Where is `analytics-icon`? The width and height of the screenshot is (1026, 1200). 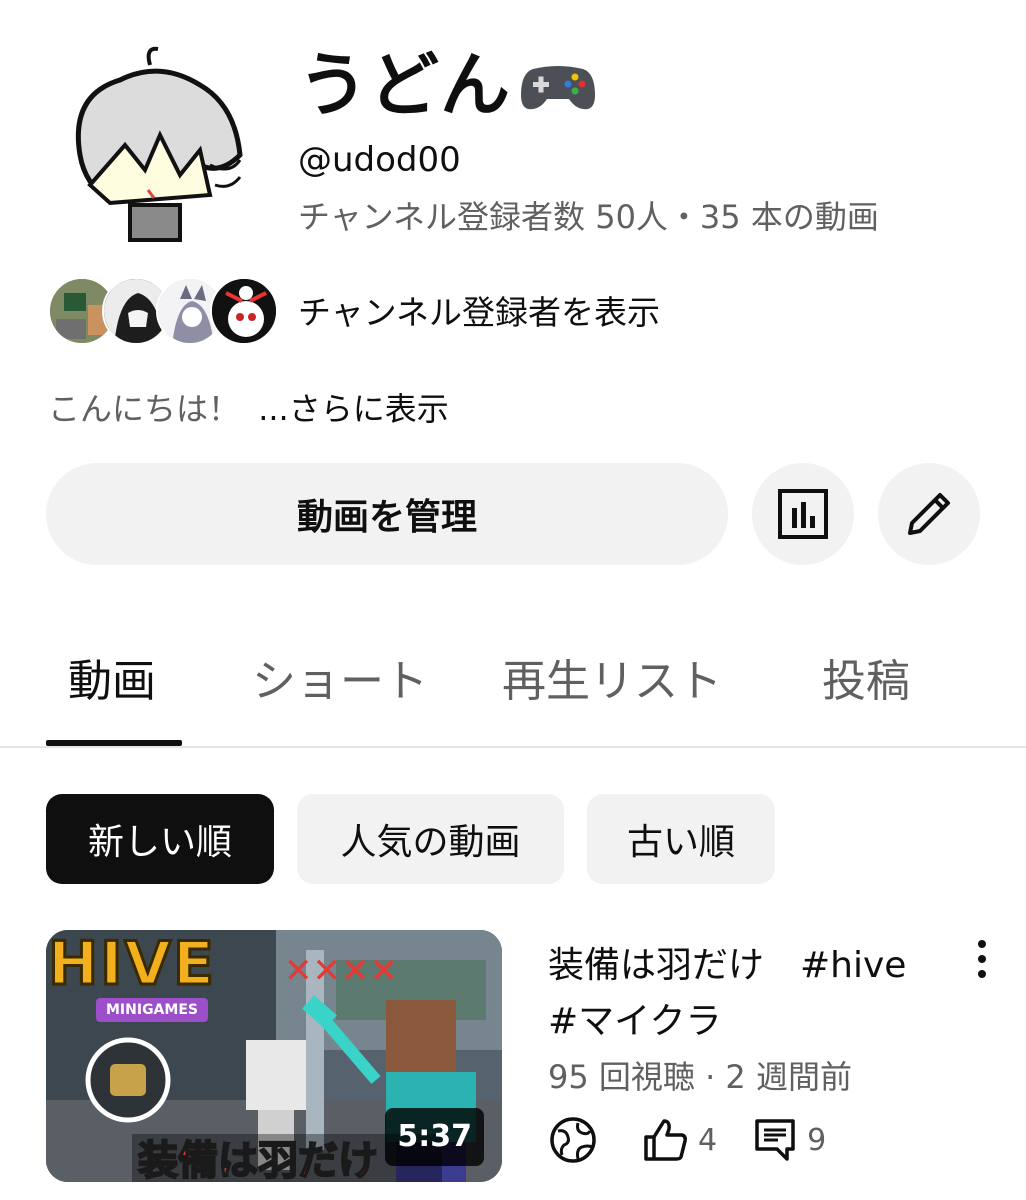
analytics-icon is located at coordinates (803, 514).